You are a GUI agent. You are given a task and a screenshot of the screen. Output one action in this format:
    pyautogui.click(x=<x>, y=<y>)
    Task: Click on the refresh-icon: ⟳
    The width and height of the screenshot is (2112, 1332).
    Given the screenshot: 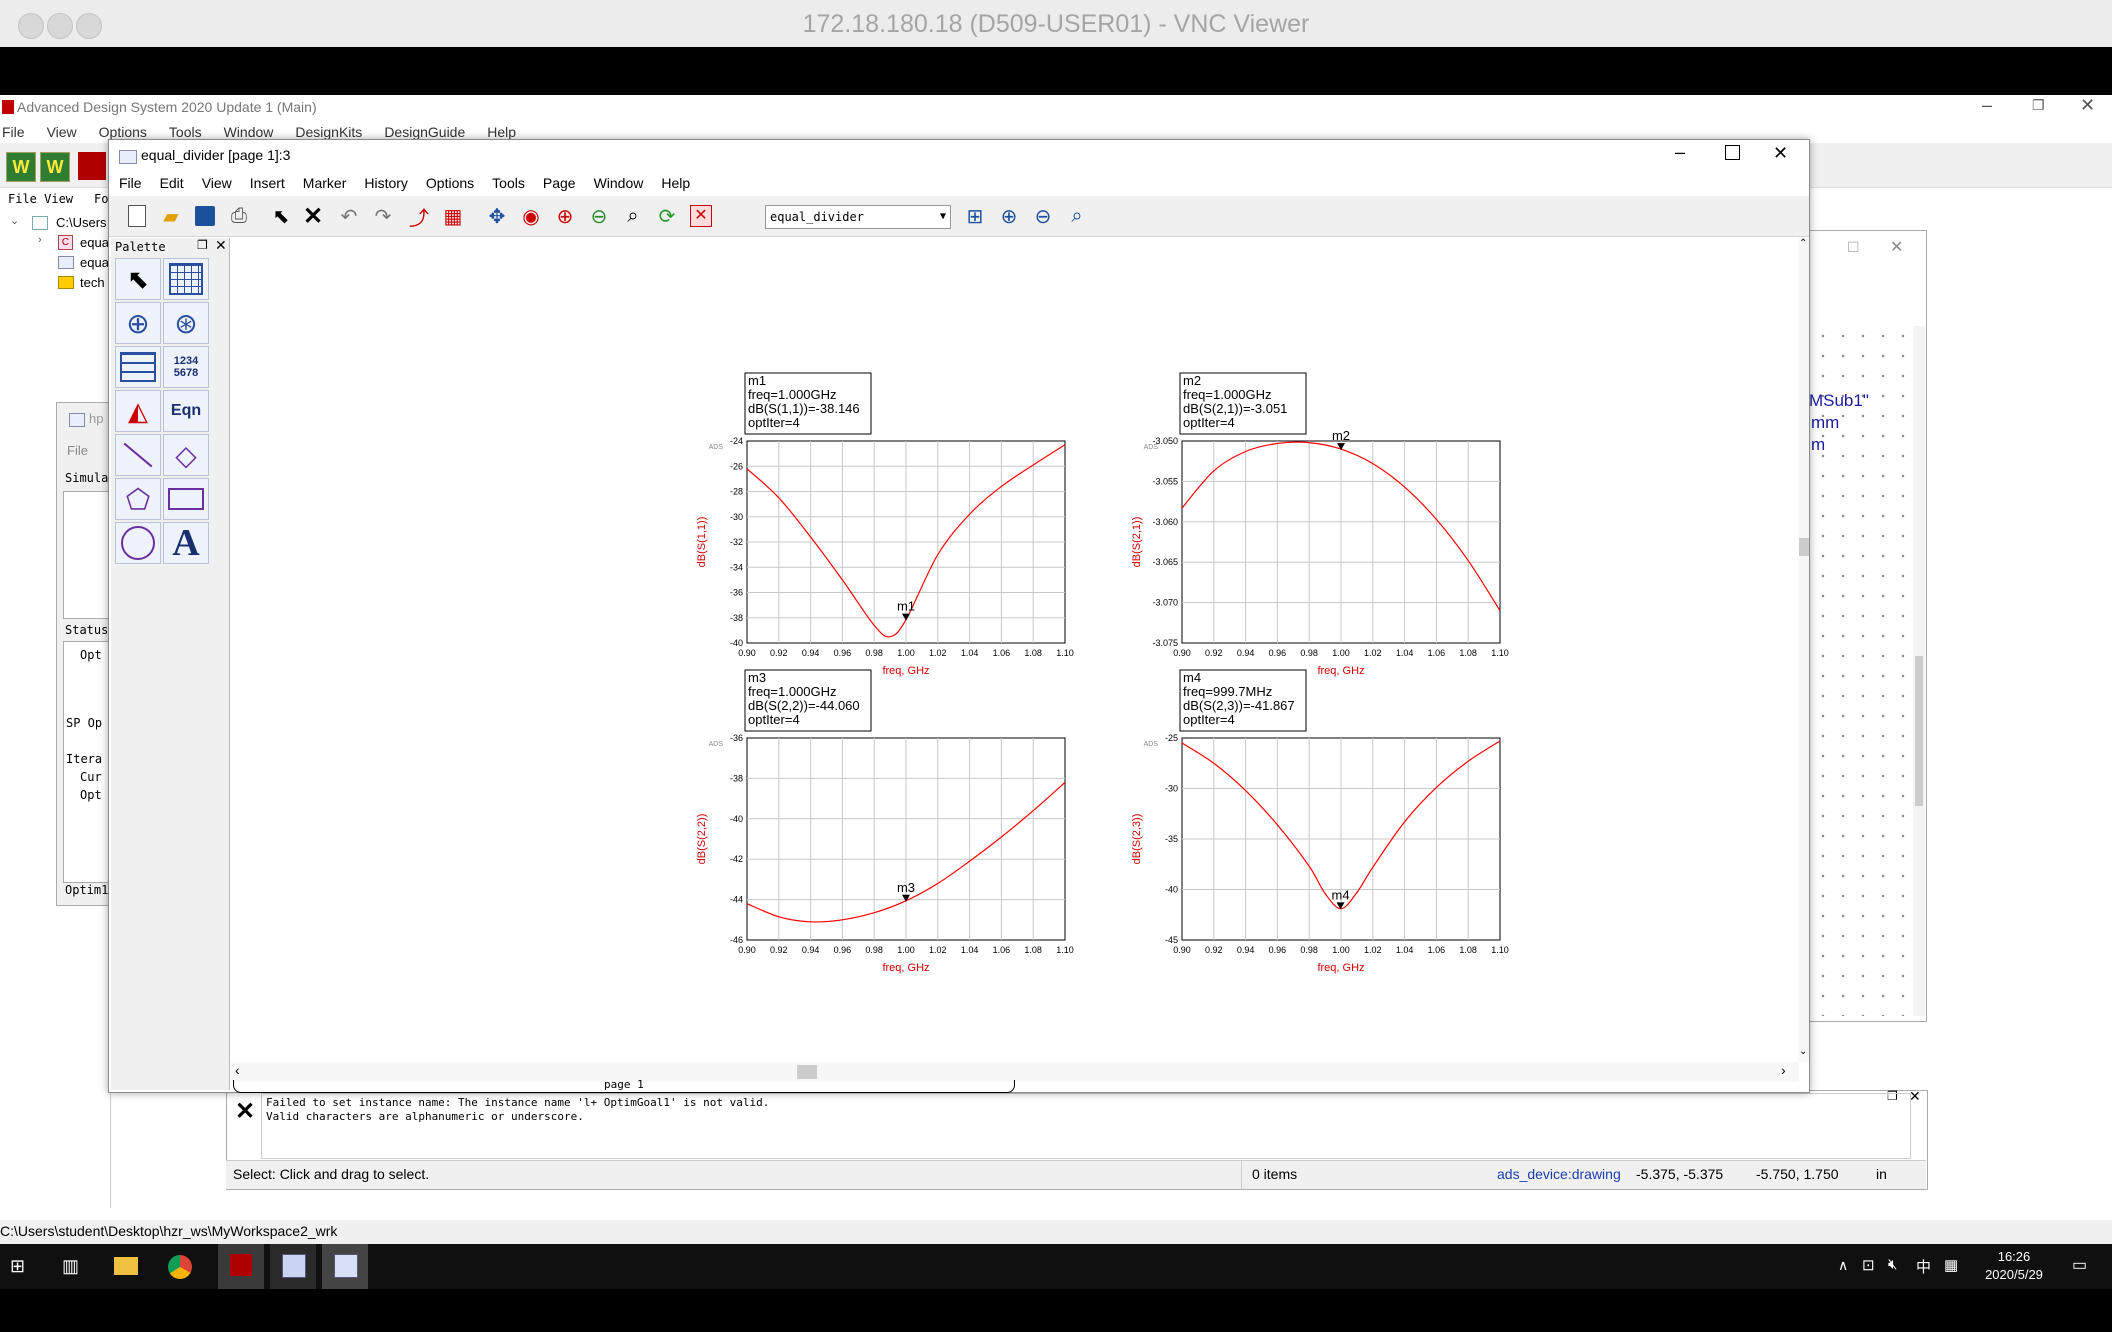 What is the action you would take?
    pyautogui.click(x=667, y=216)
    